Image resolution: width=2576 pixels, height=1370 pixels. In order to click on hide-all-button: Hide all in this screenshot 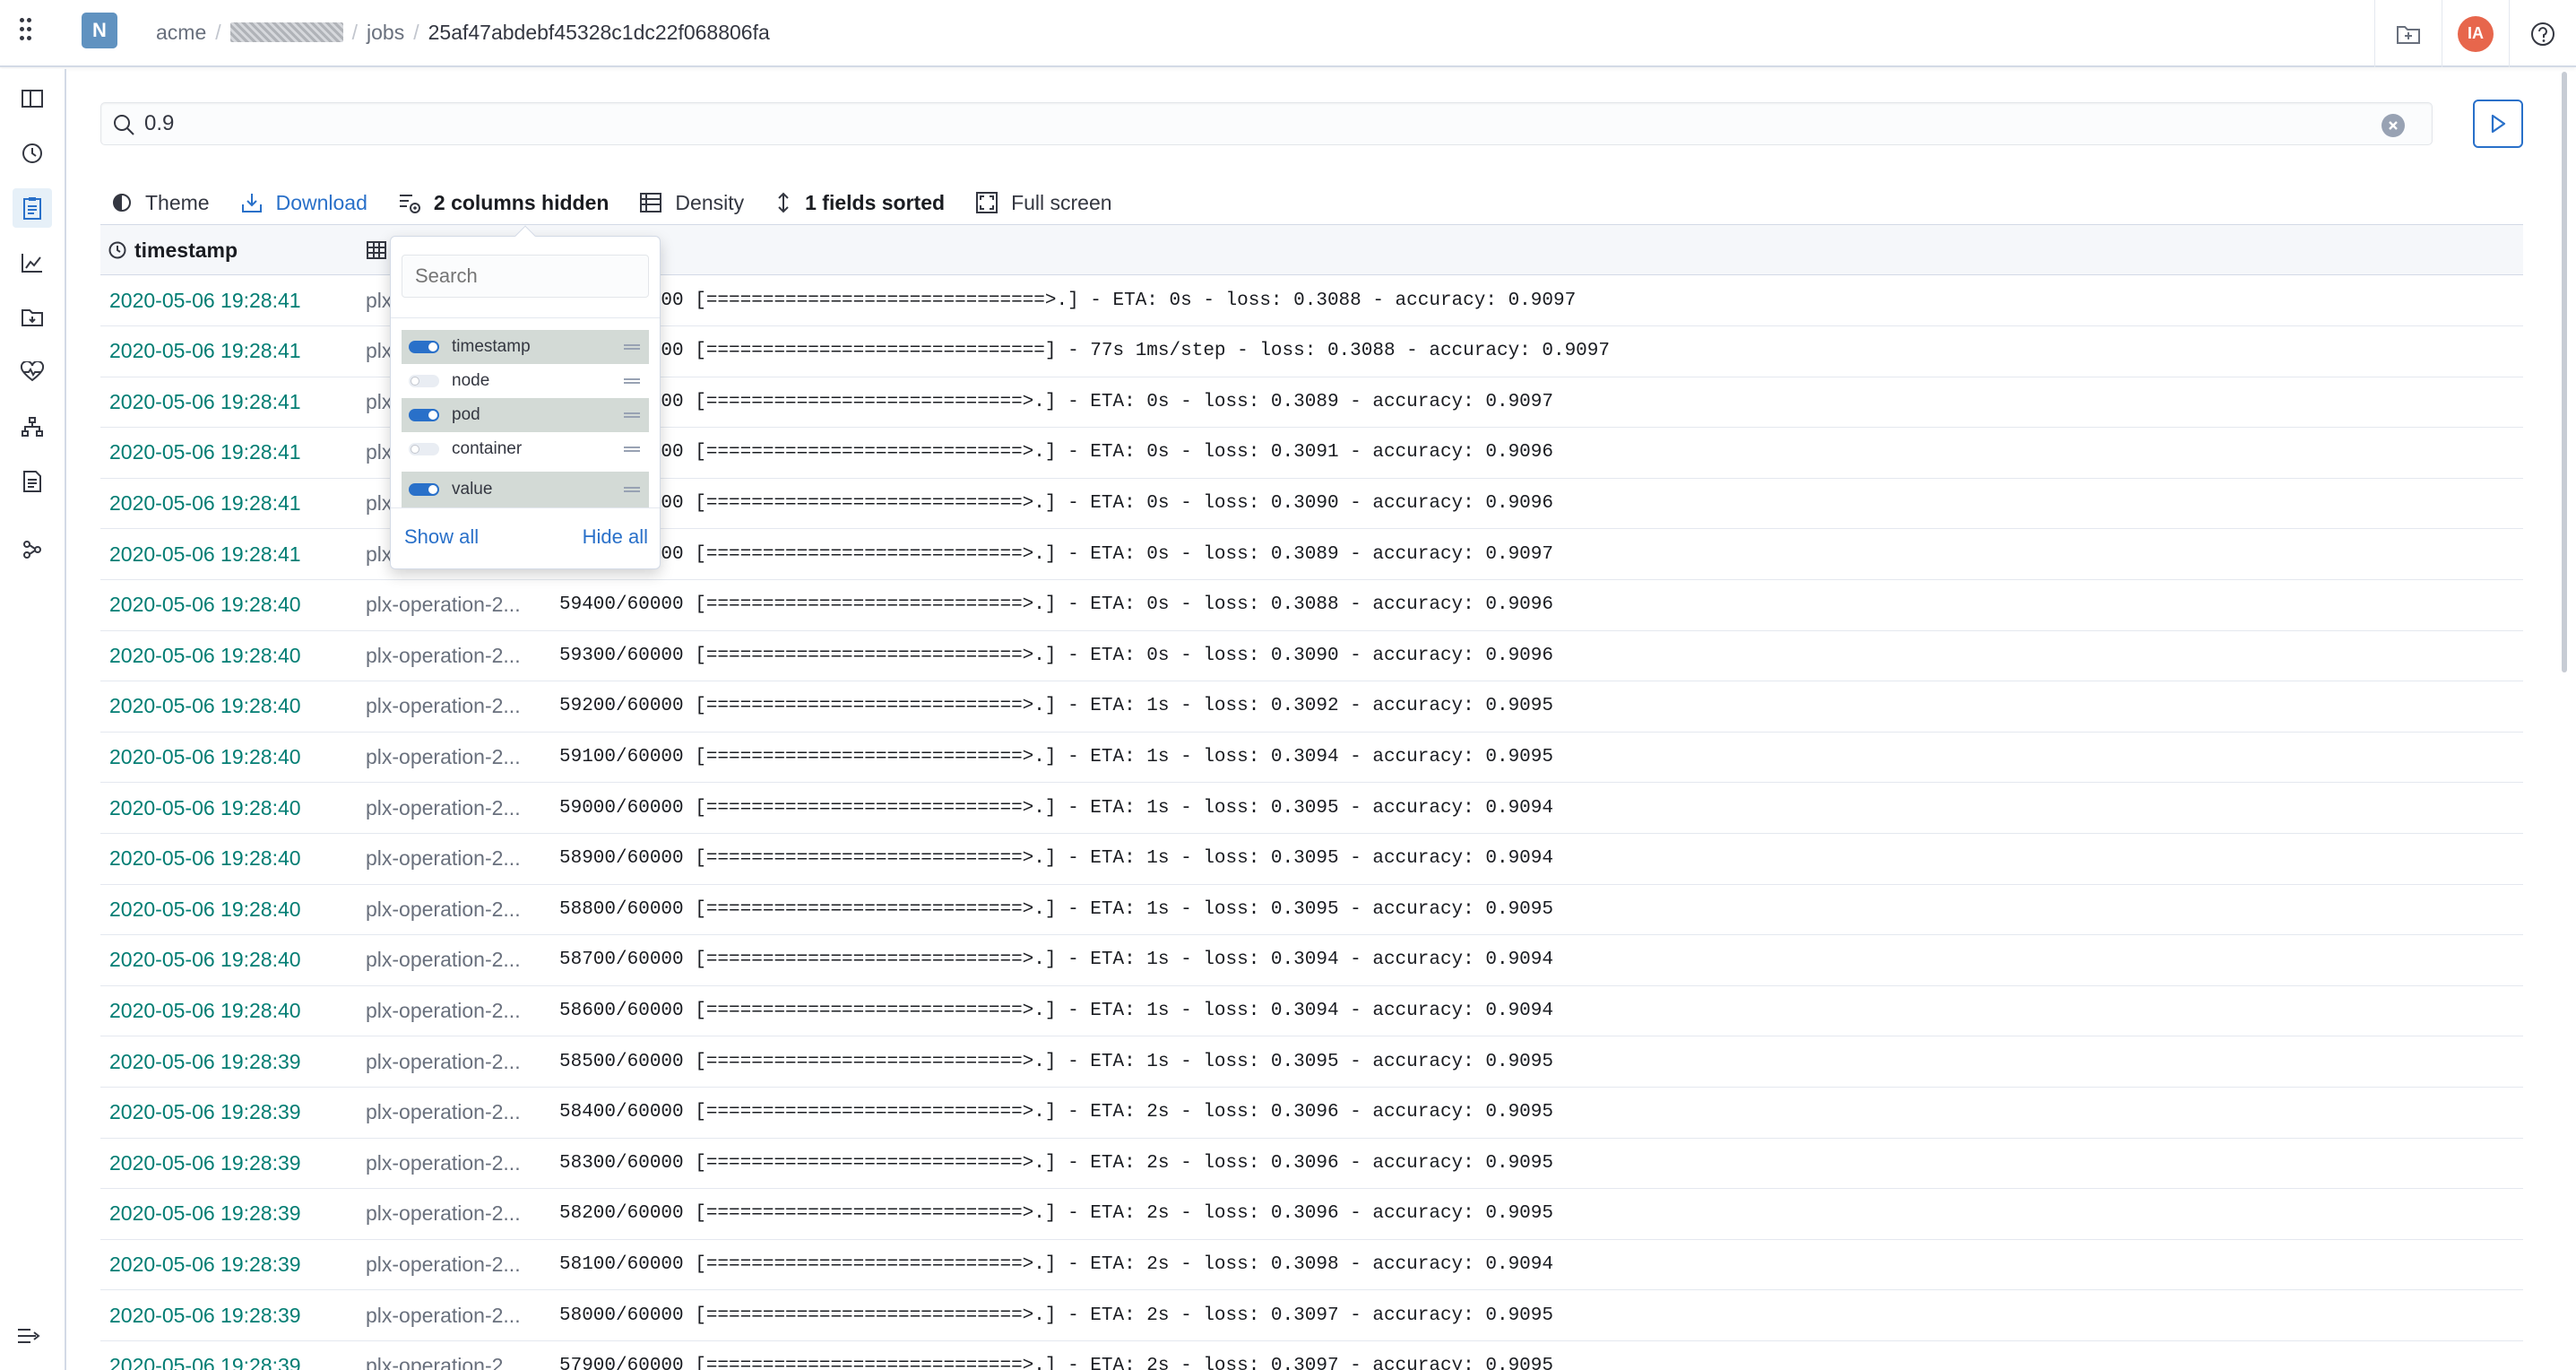, I will do `click(615, 537)`.